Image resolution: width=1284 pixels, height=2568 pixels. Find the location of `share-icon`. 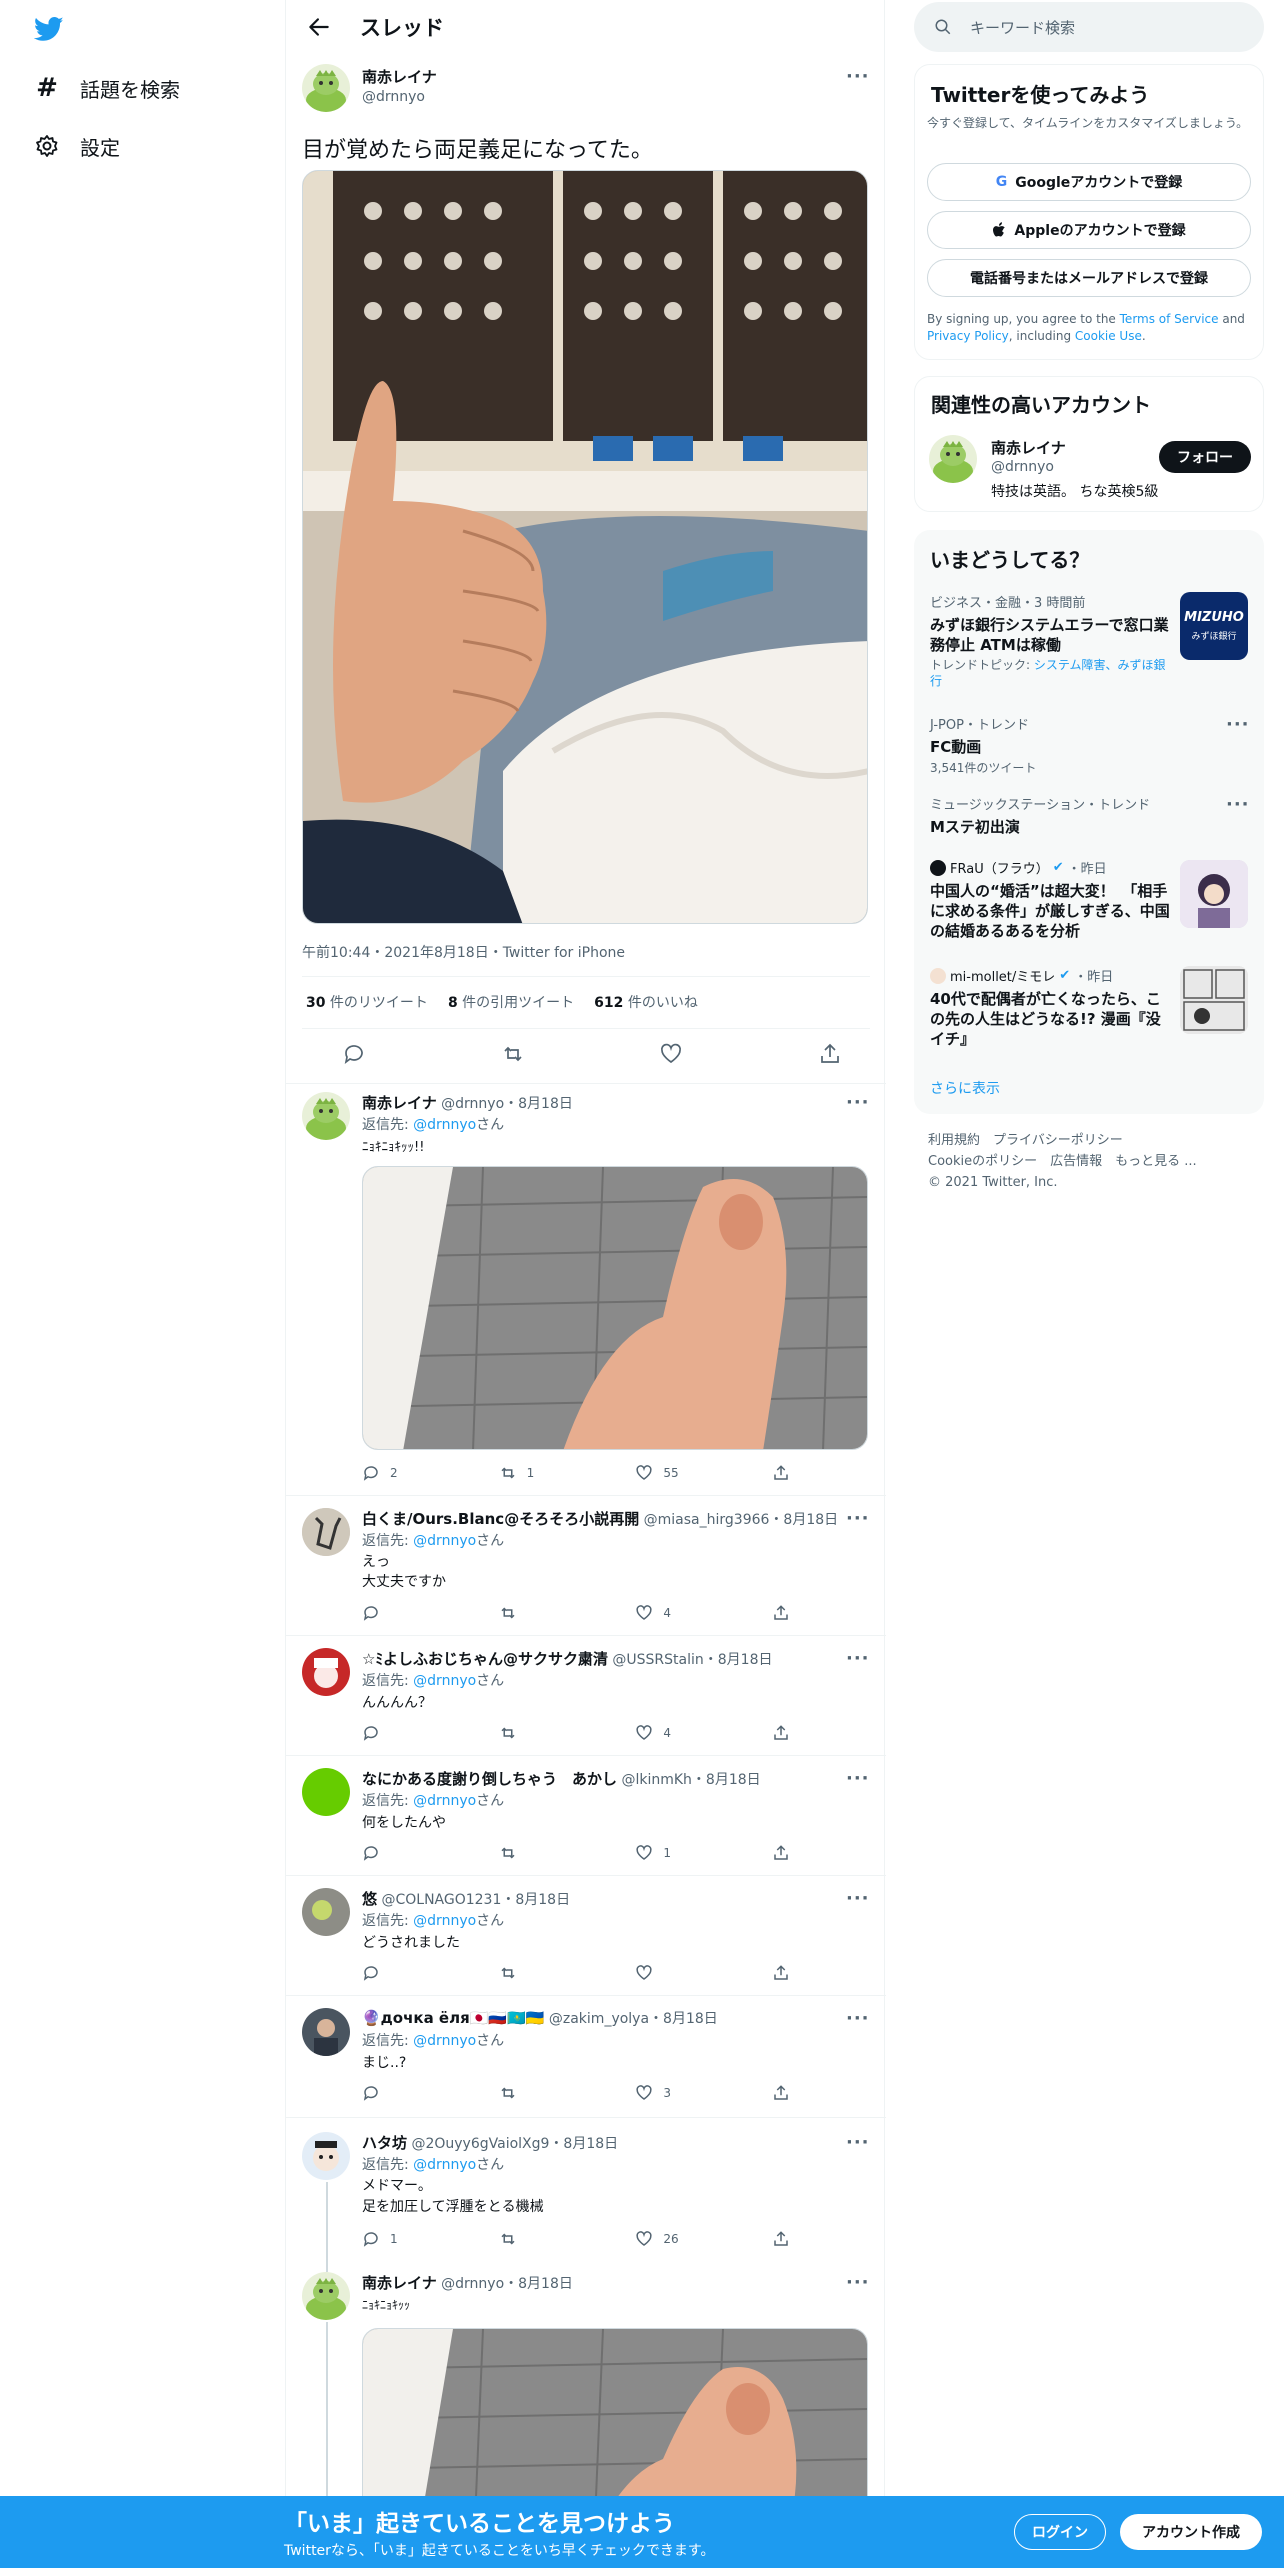

share-icon is located at coordinates (830, 1054).